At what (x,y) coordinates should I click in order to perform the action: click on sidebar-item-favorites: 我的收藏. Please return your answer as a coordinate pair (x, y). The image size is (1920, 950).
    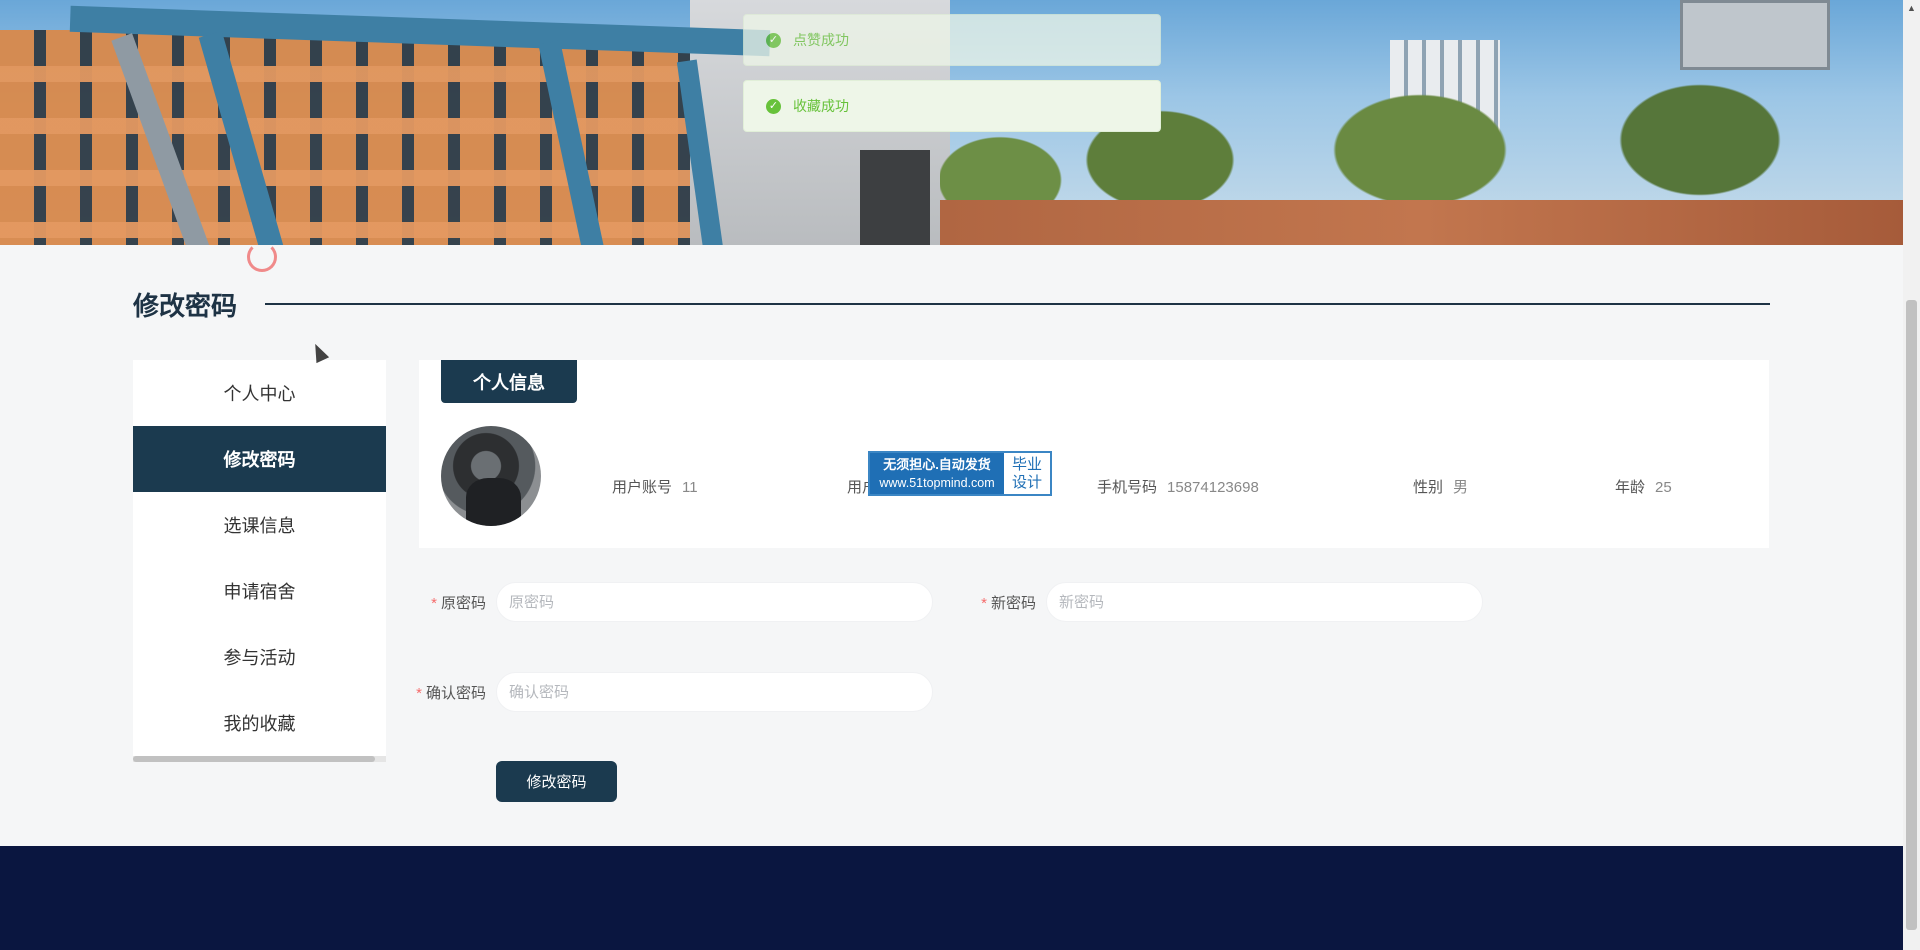
    Looking at the image, I should click on (259, 723).